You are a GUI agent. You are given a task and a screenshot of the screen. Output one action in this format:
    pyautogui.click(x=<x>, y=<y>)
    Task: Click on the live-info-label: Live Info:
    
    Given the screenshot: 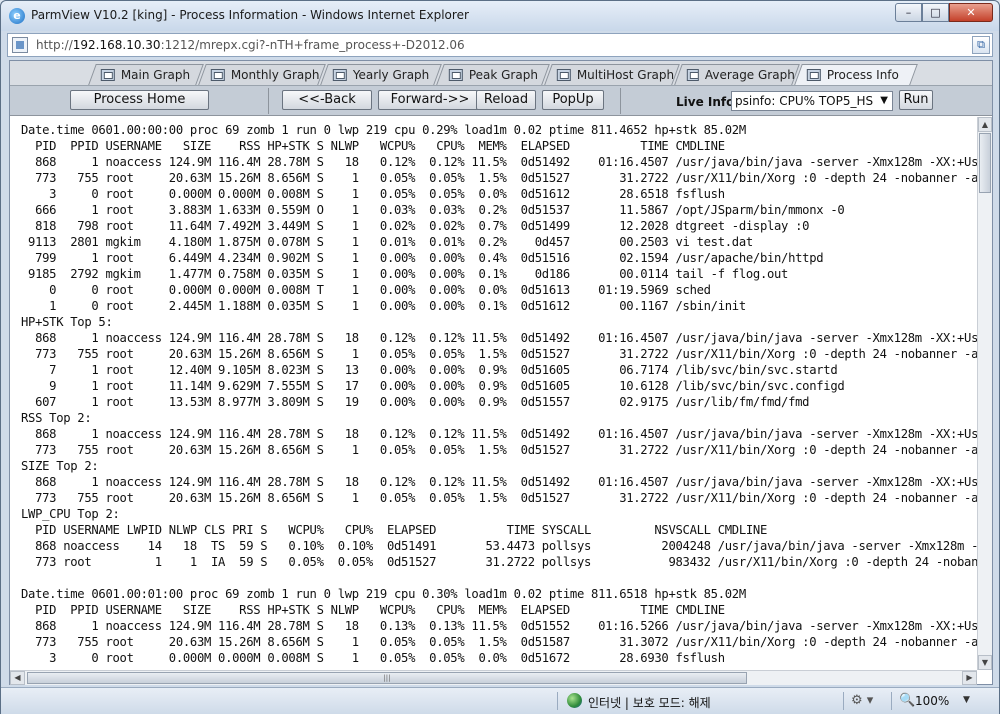 What is the action you would take?
    pyautogui.click(x=708, y=102)
    